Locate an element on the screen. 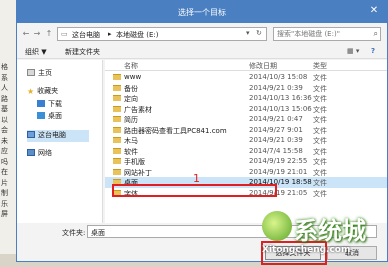  background-text: 格 is located at coordinates (4, 67).